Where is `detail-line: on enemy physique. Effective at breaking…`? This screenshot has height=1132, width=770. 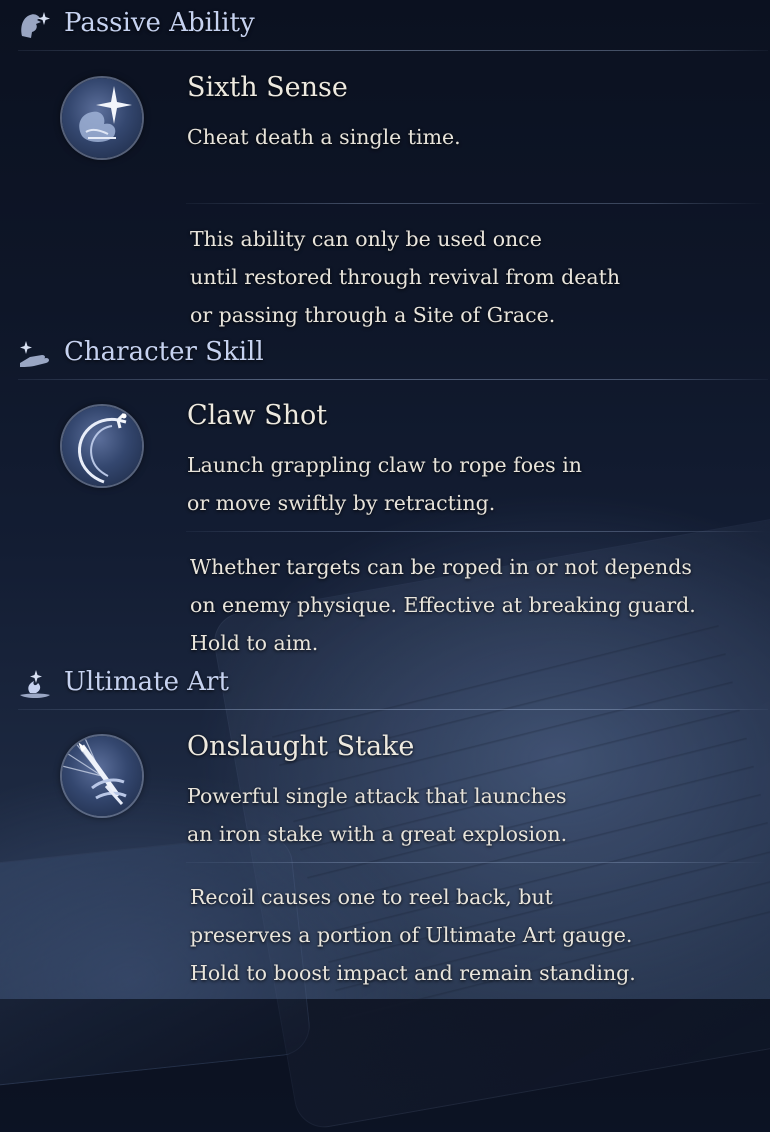 detail-line: on enemy physique. Effective at breaking… is located at coordinates (443, 605).